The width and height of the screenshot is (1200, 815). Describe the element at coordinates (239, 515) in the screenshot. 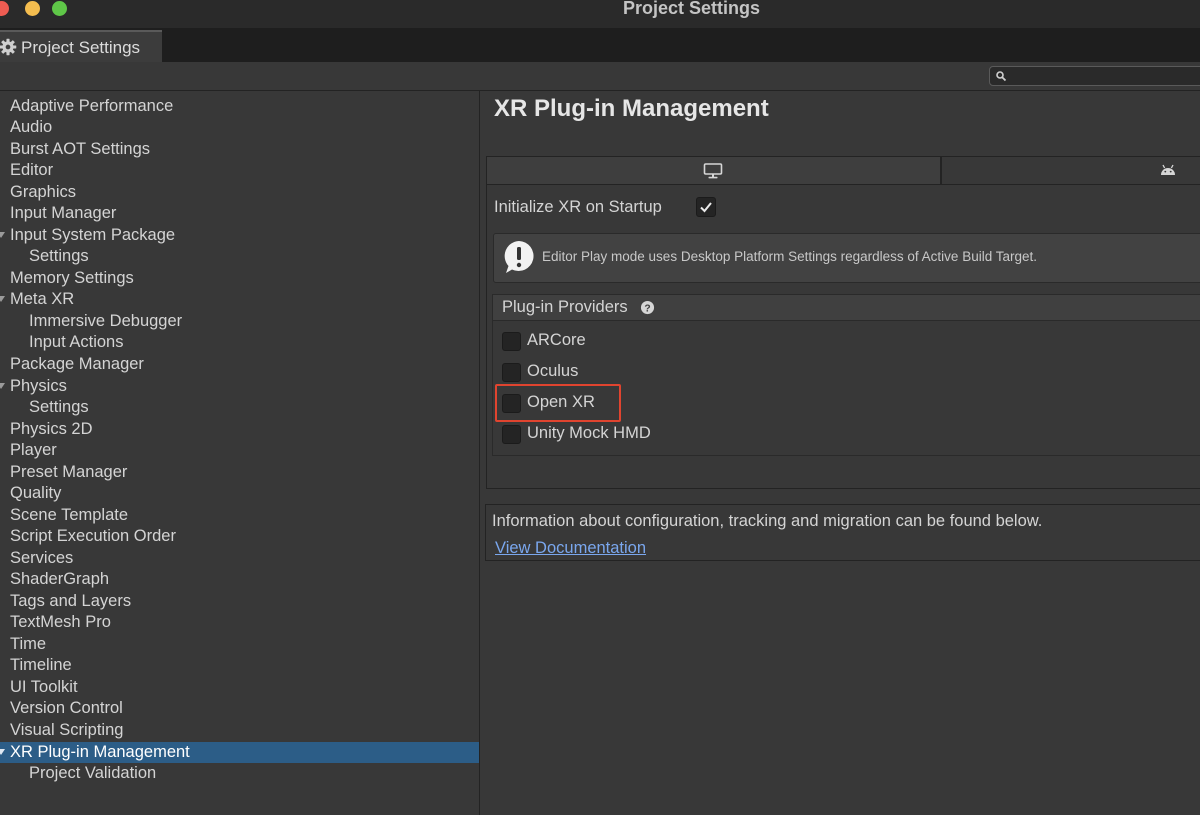

I see `sidebar-item-scene-template: Scene Template` at that location.